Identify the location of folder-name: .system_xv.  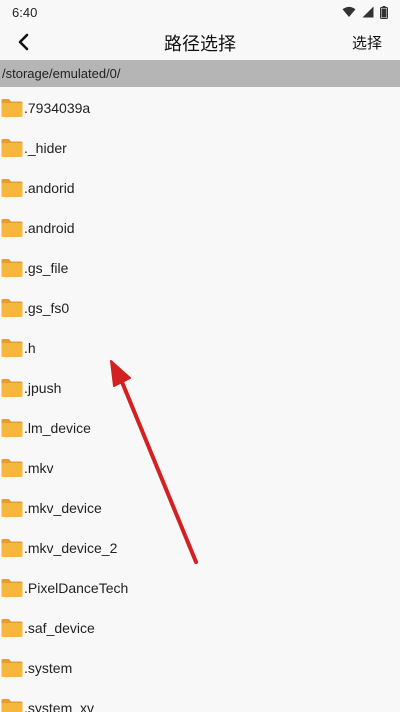
(59, 706).